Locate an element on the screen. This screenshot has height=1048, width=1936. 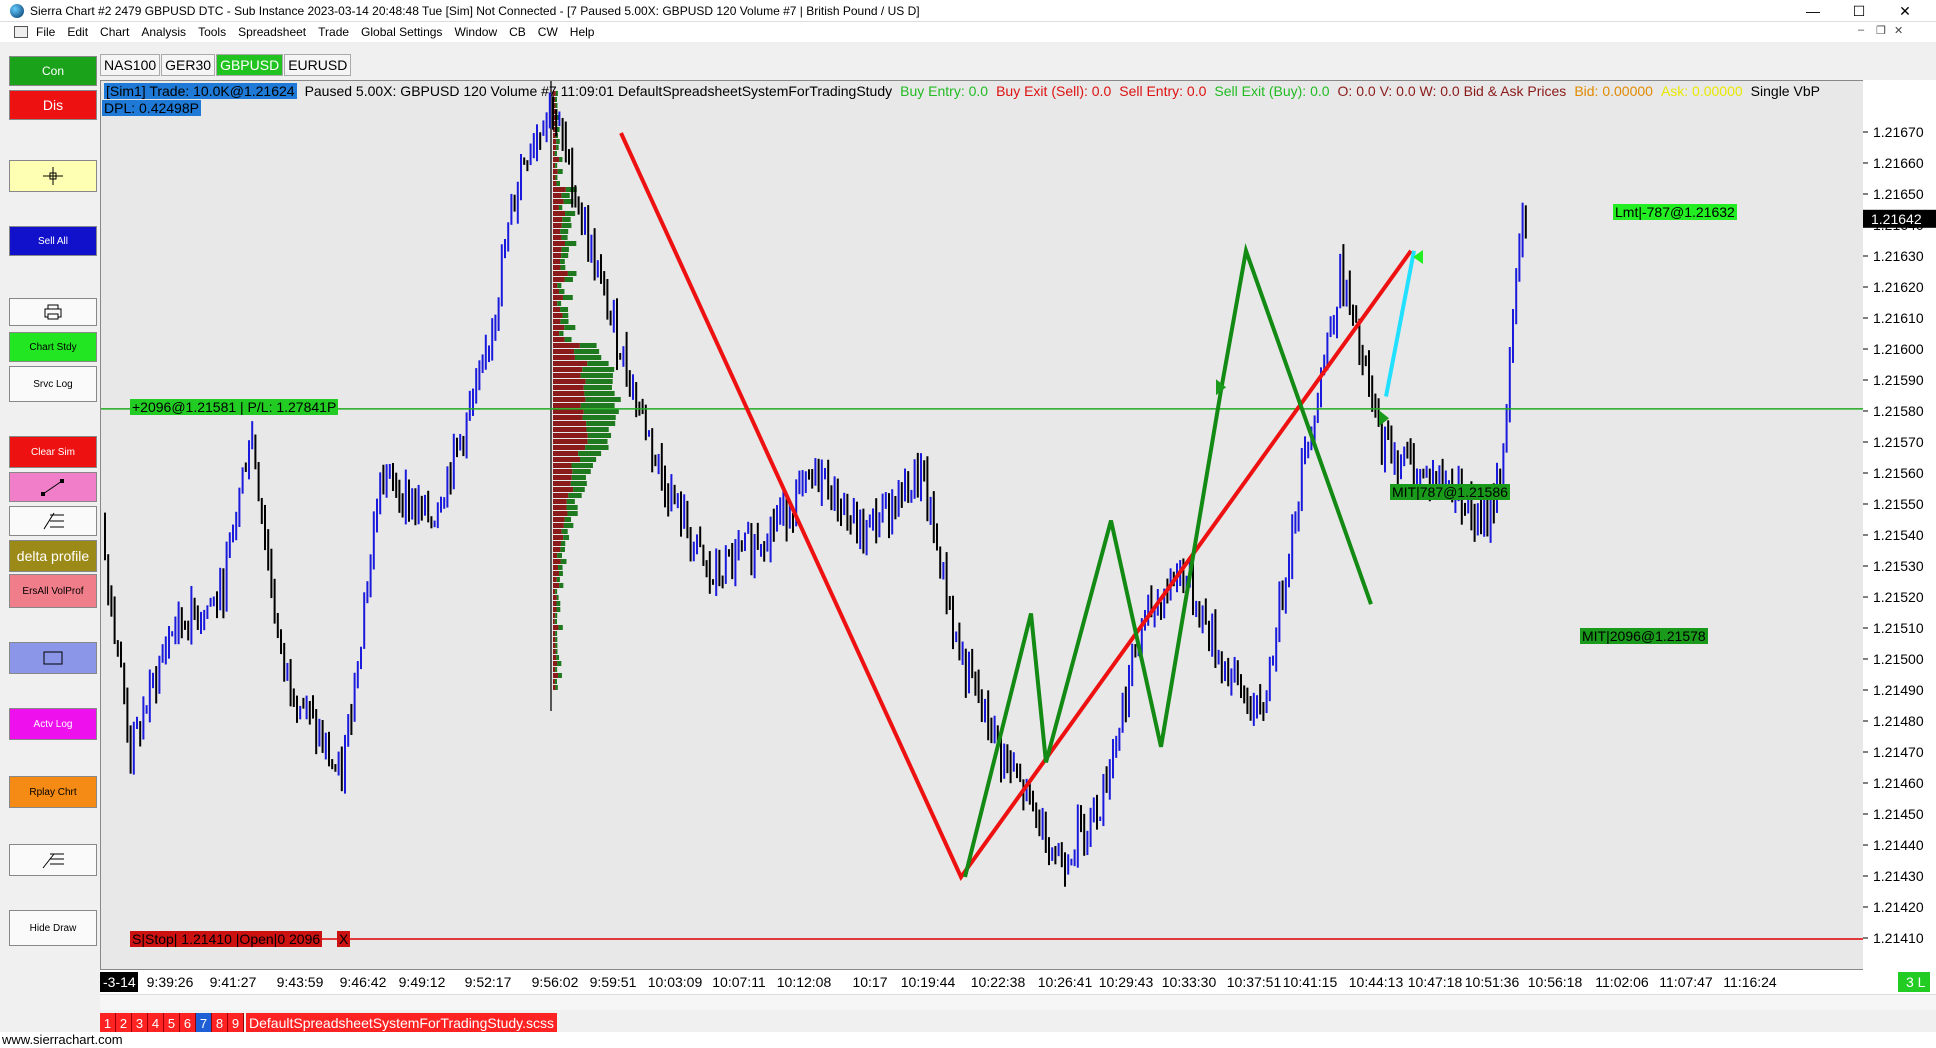
fib-extension-tool-button is located at coordinates (53, 860).